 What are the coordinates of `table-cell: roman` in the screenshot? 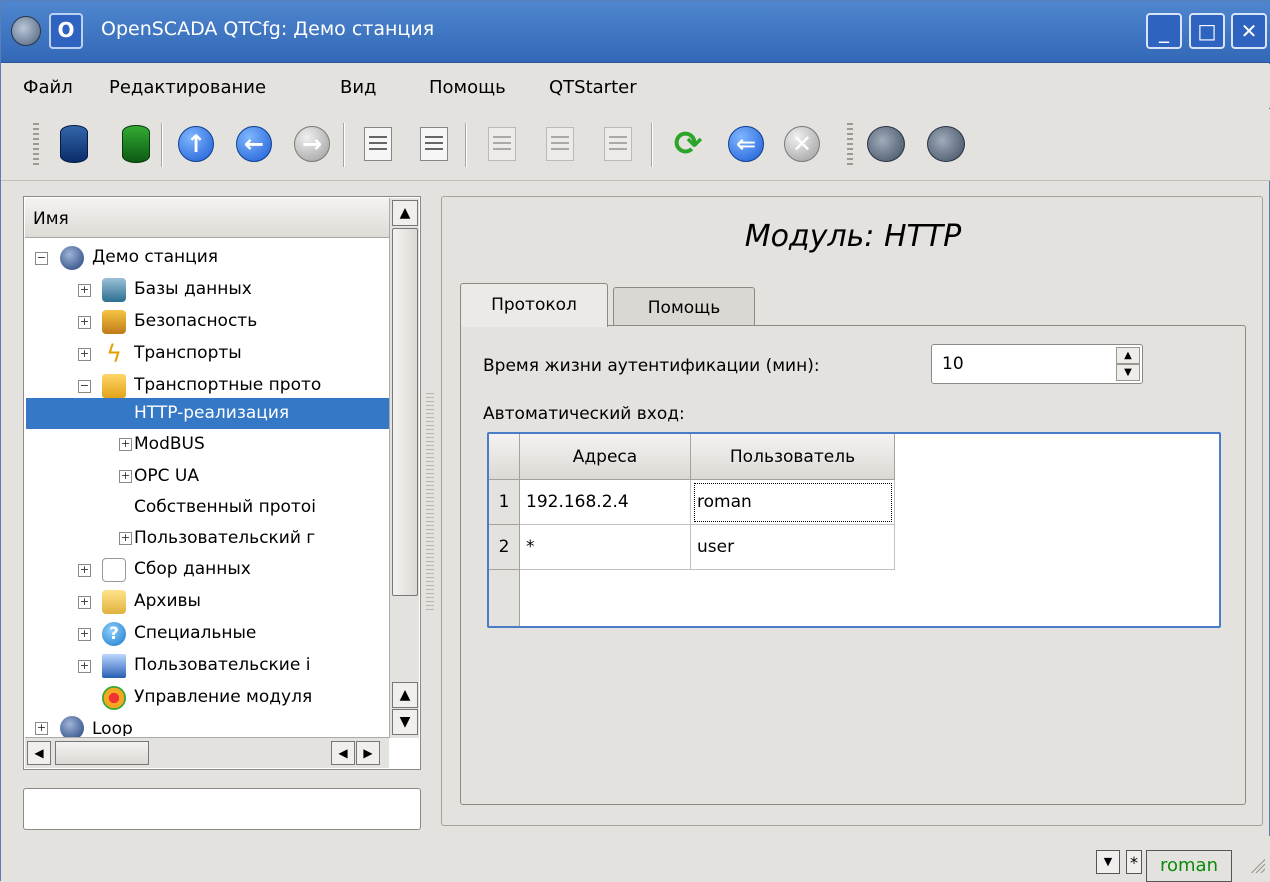 It's located at (793, 502).